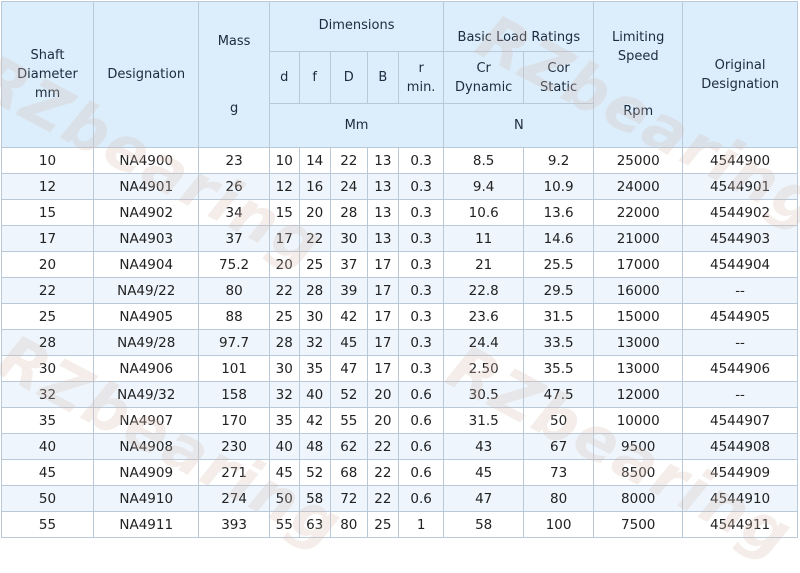 The height and width of the screenshot is (573, 800). Describe the element at coordinates (47, 160) in the screenshot. I see `cell-shaft-diameter: 10` at that location.